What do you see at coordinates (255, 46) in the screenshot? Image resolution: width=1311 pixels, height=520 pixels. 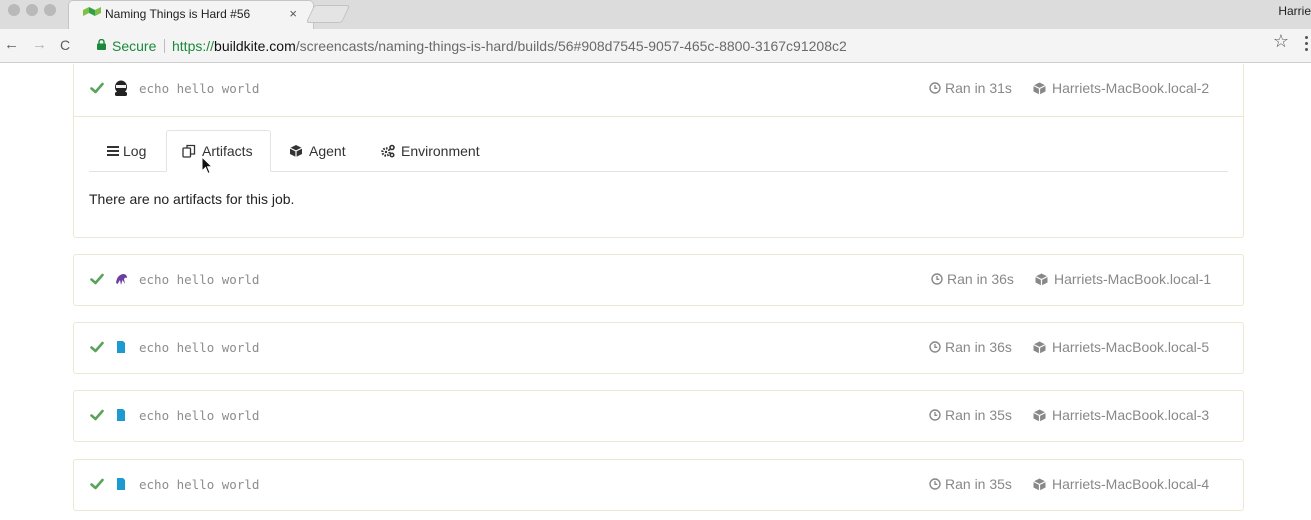 I see `url-host: buildkite.com` at bounding box center [255, 46].